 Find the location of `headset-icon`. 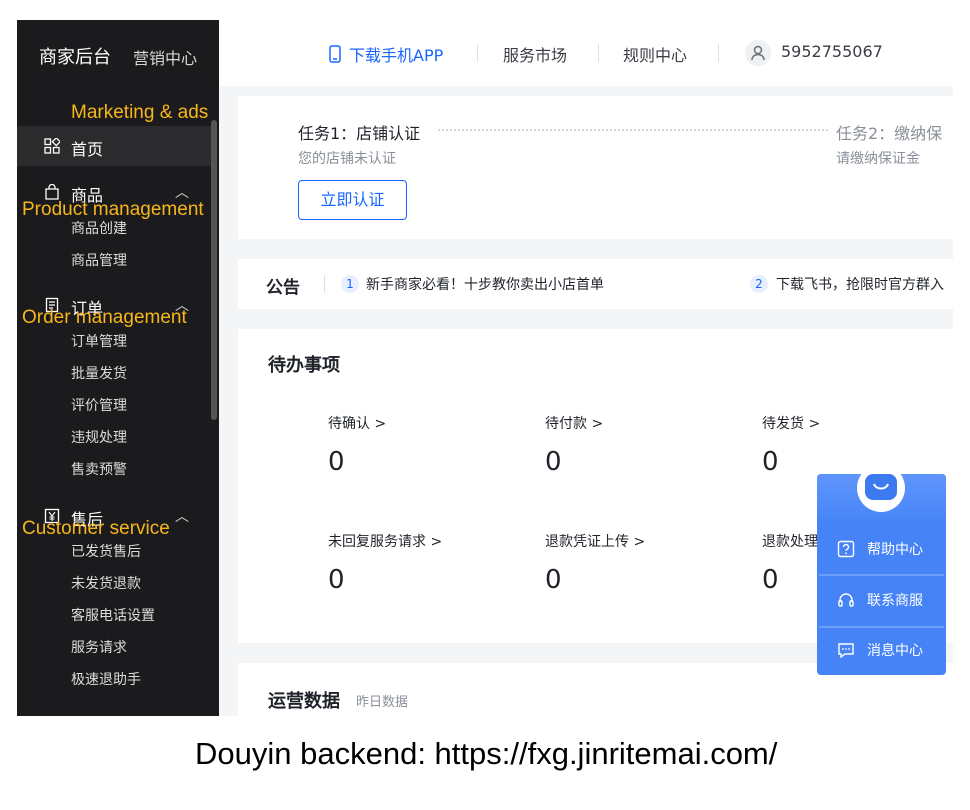

headset-icon is located at coordinates (846, 600).